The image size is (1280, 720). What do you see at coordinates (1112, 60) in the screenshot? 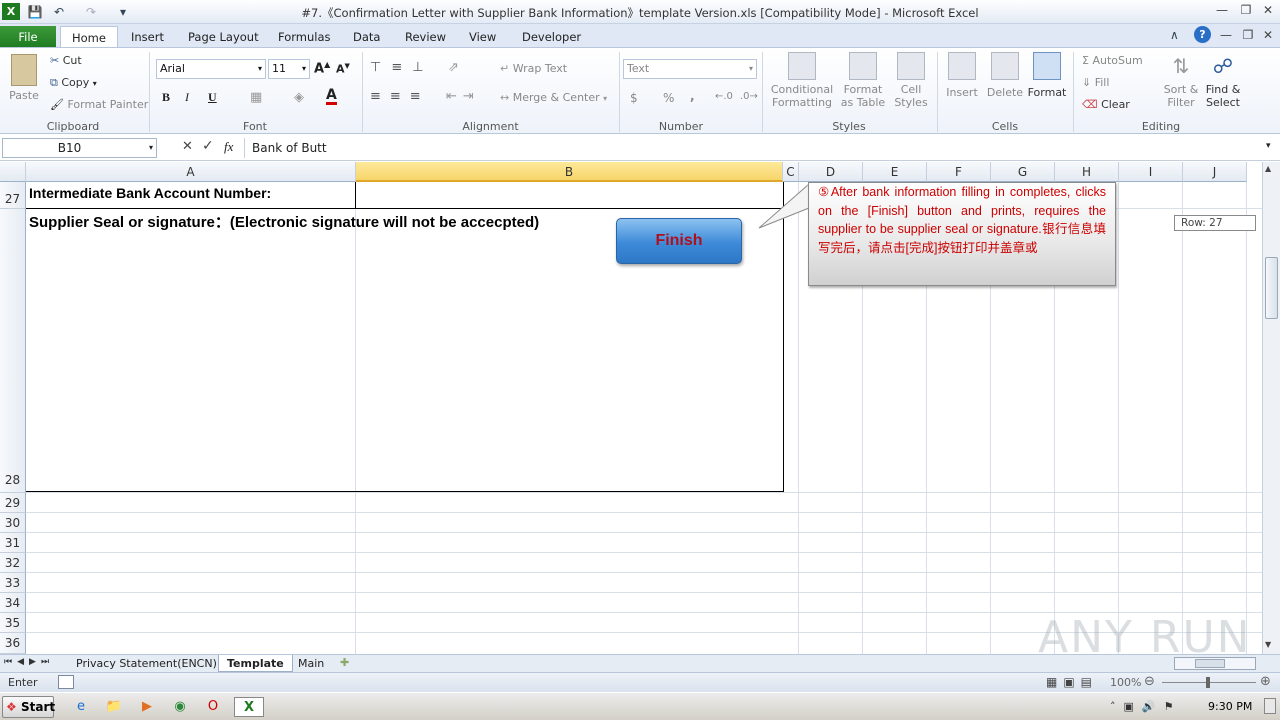
I see `autosum-button: Σ AutoSum` at bounding box center [1112, 60].